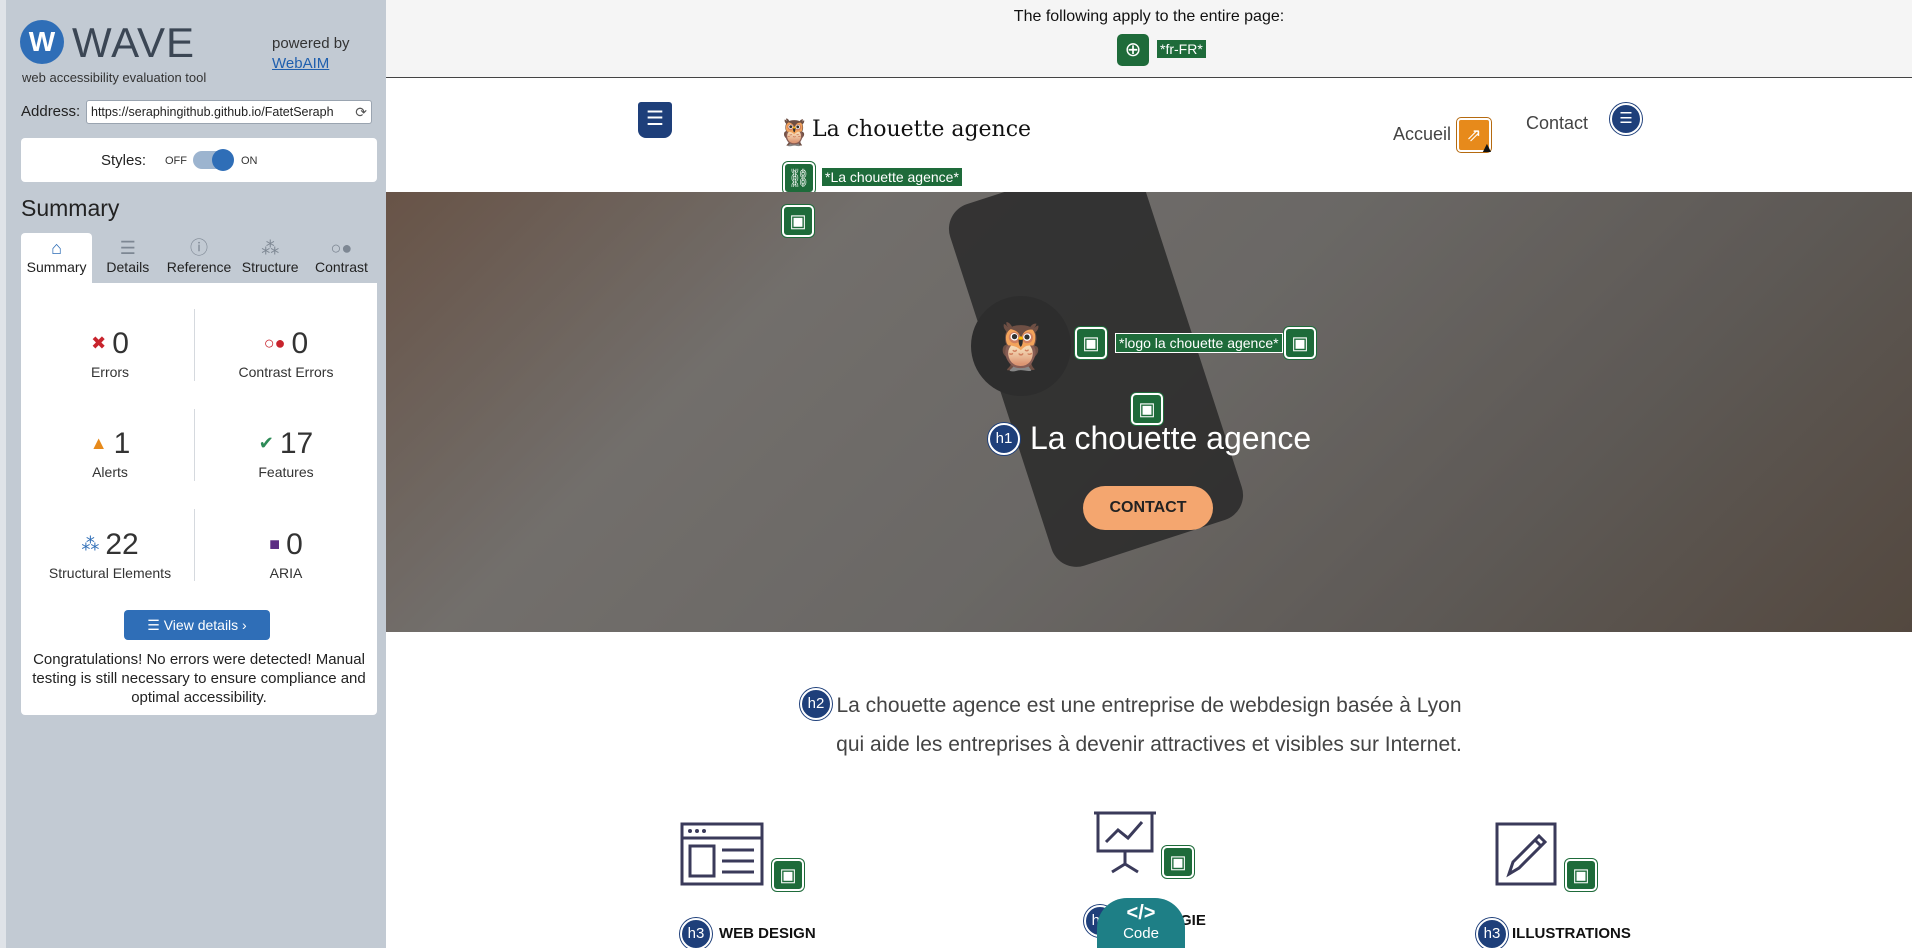  I want to click on structure-icon: ⁂, so click(90, 544).